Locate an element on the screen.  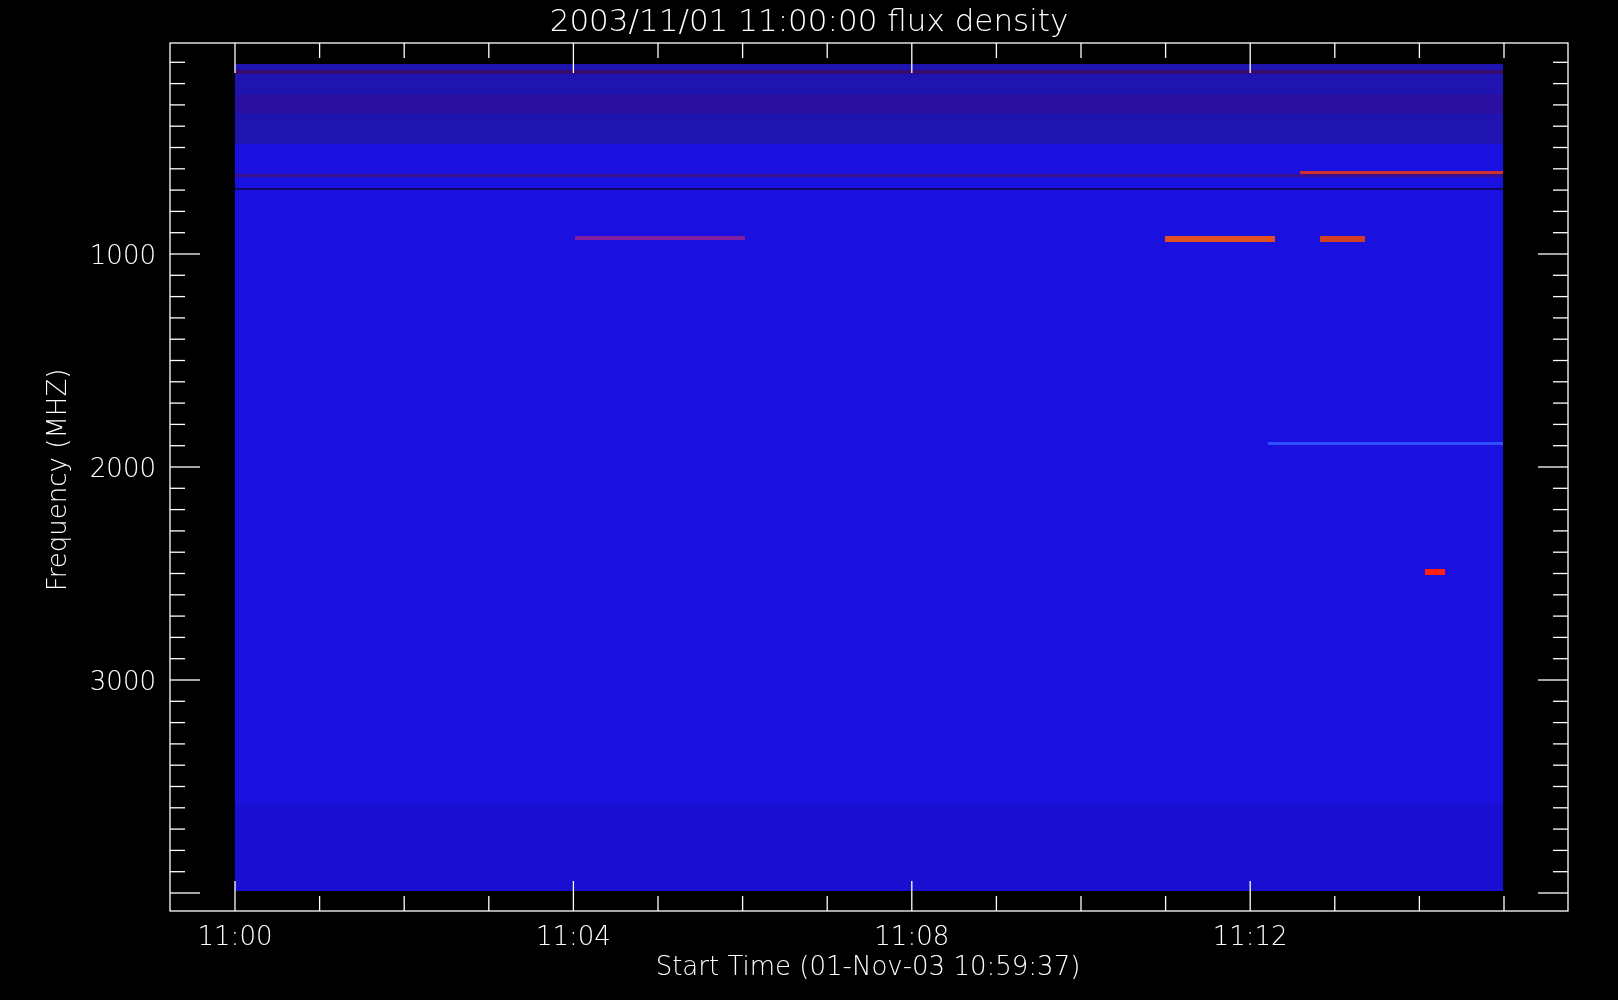
x-tick-label: 11:12 is located at coordinates (1250, 936).